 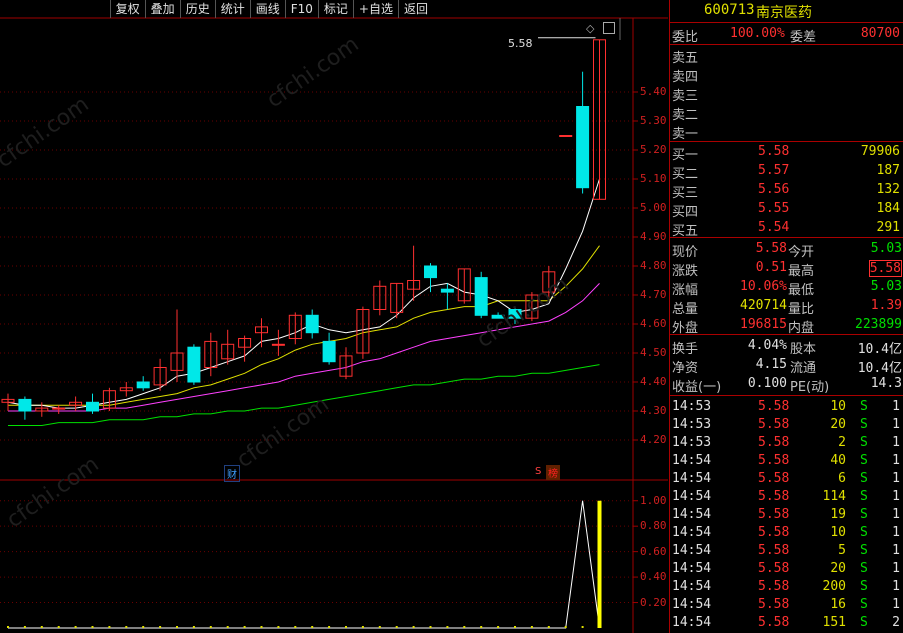 I want to click on toolbar-draw-button: 画线, so click(x=267, y=9).